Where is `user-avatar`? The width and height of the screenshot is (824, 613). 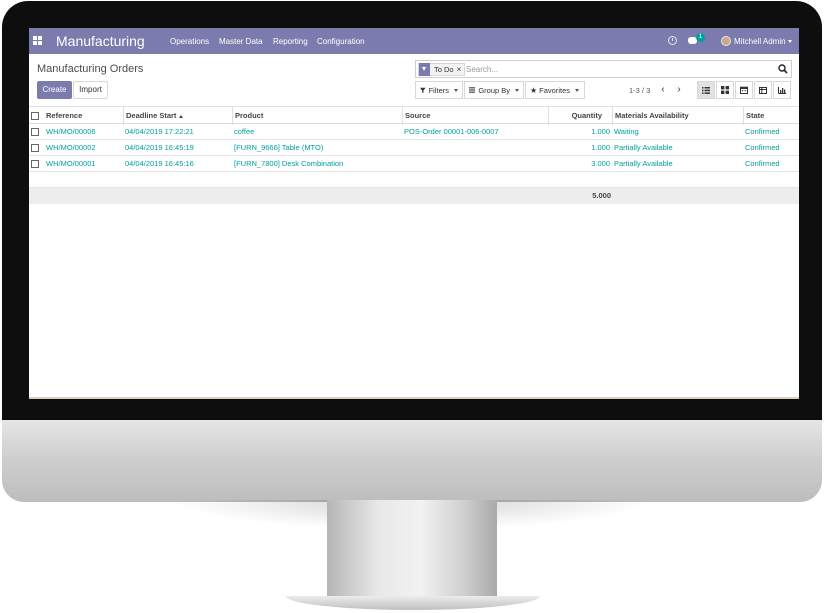
user-avatar is located at coordinates (726, 41).